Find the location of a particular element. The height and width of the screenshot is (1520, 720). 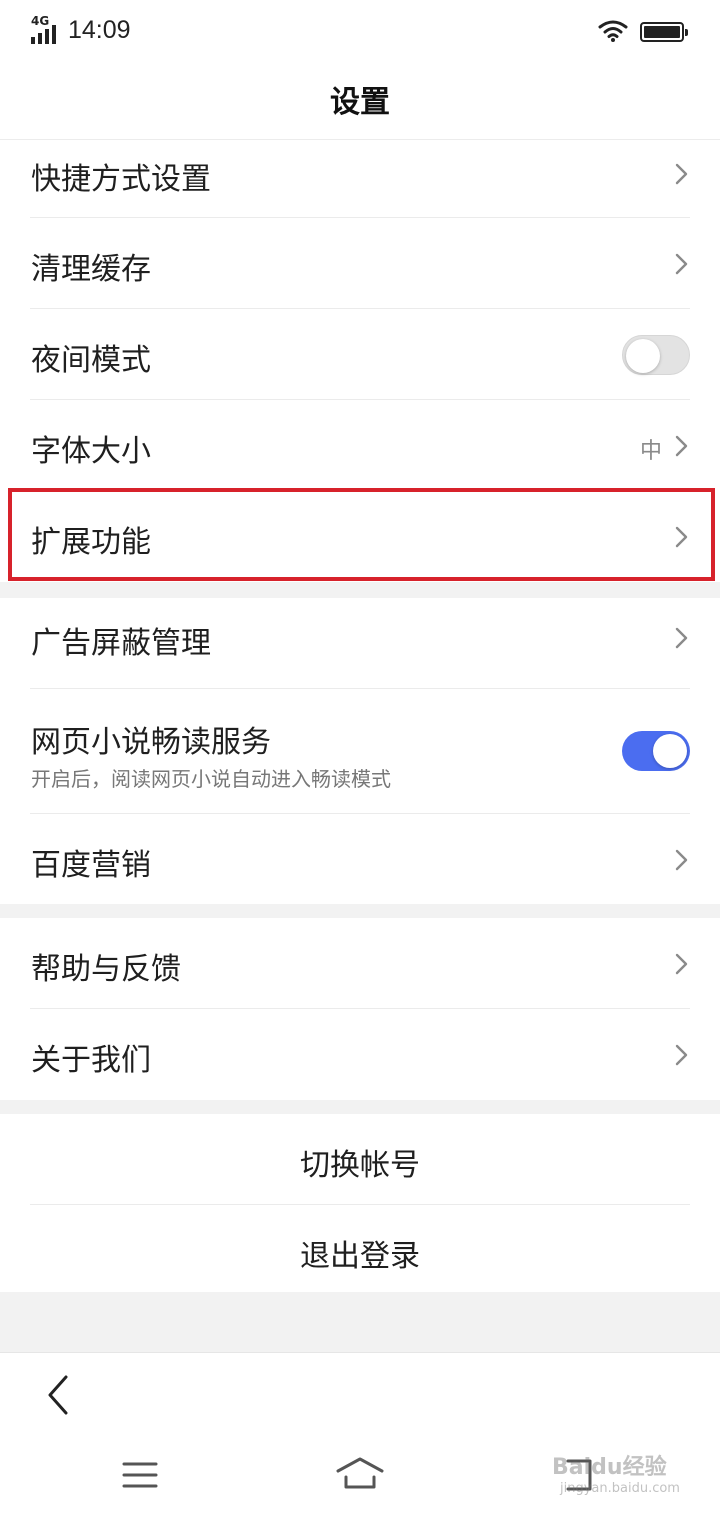

logout-button: 退出登录 is located at coordinates (360, 1250).